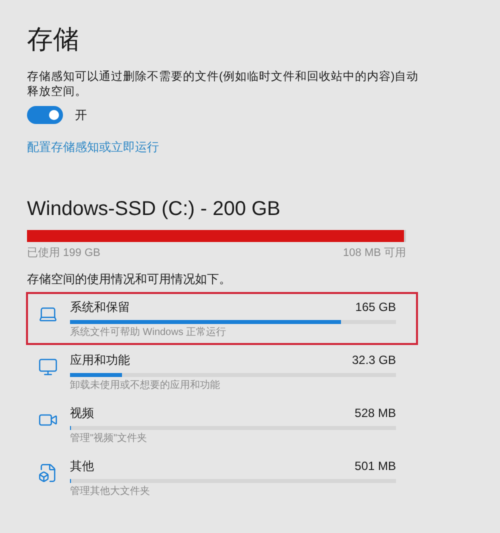 This screenshot has width=500, height=533. I want to click on highlighted-category-row: 系统和保留 165 GB 系统文件可帮助 Windows 正常运行, so click(222, 318).